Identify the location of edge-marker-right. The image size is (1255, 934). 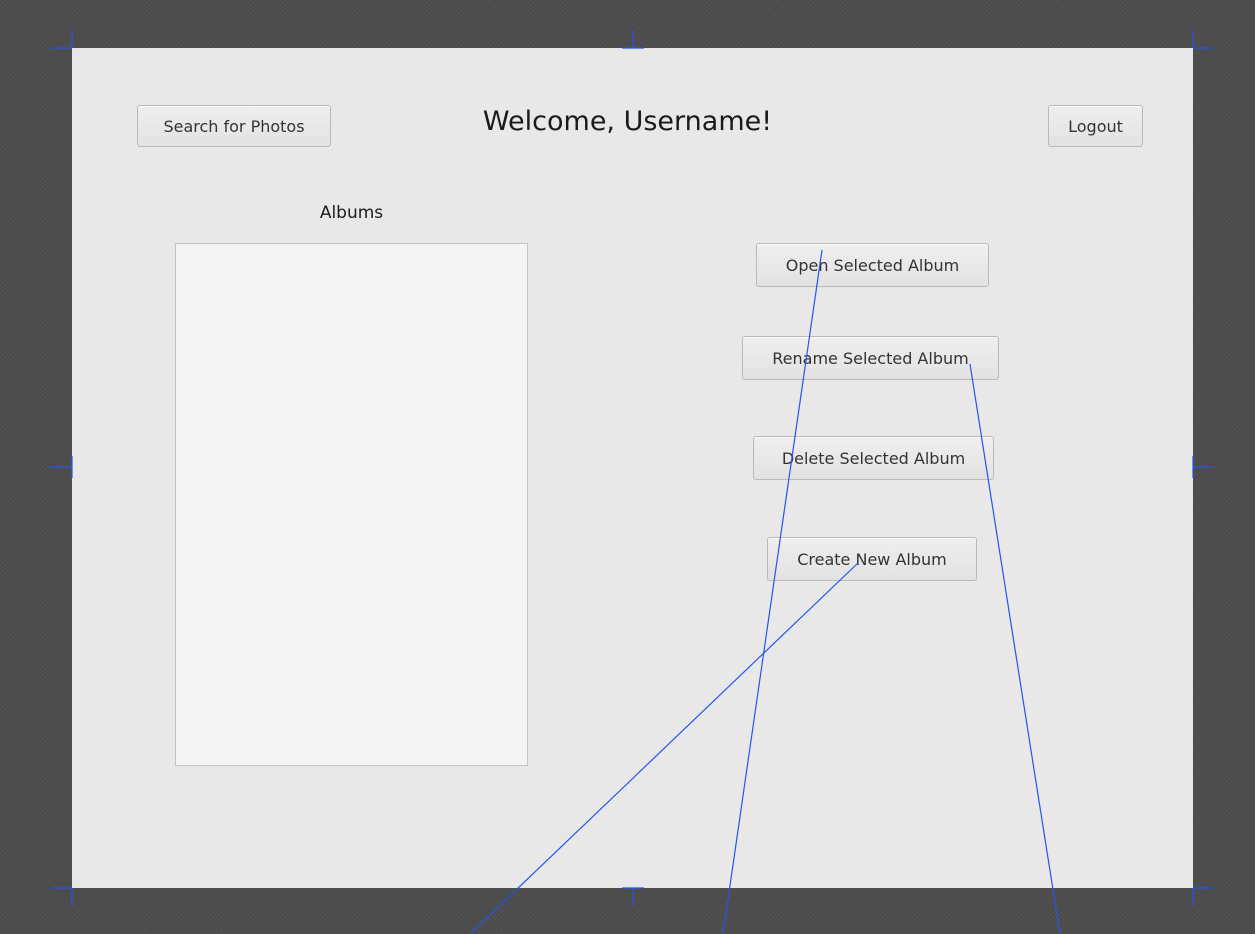
(1202, 467).